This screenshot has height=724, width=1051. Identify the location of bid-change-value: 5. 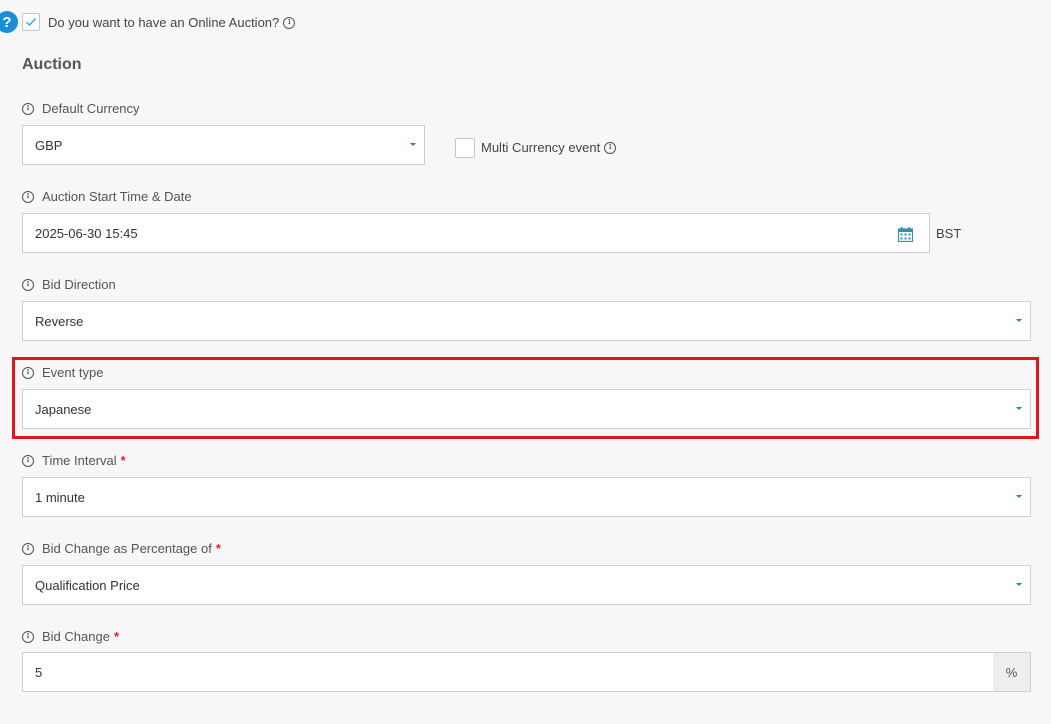
(39, 672).